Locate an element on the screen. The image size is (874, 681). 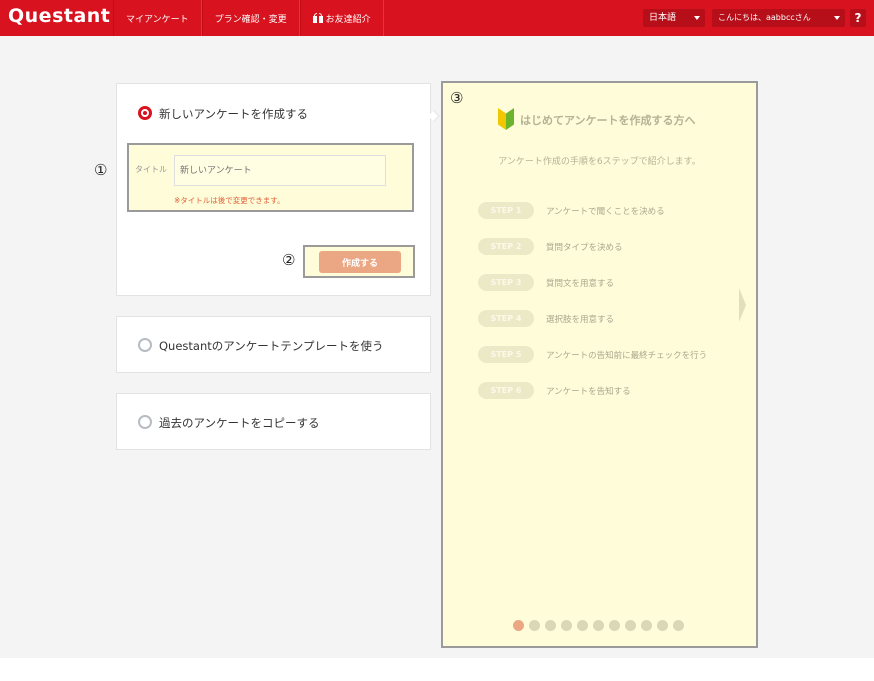
user-menu: こんにちは、aabbccさん is located at coordinates (778, 18).